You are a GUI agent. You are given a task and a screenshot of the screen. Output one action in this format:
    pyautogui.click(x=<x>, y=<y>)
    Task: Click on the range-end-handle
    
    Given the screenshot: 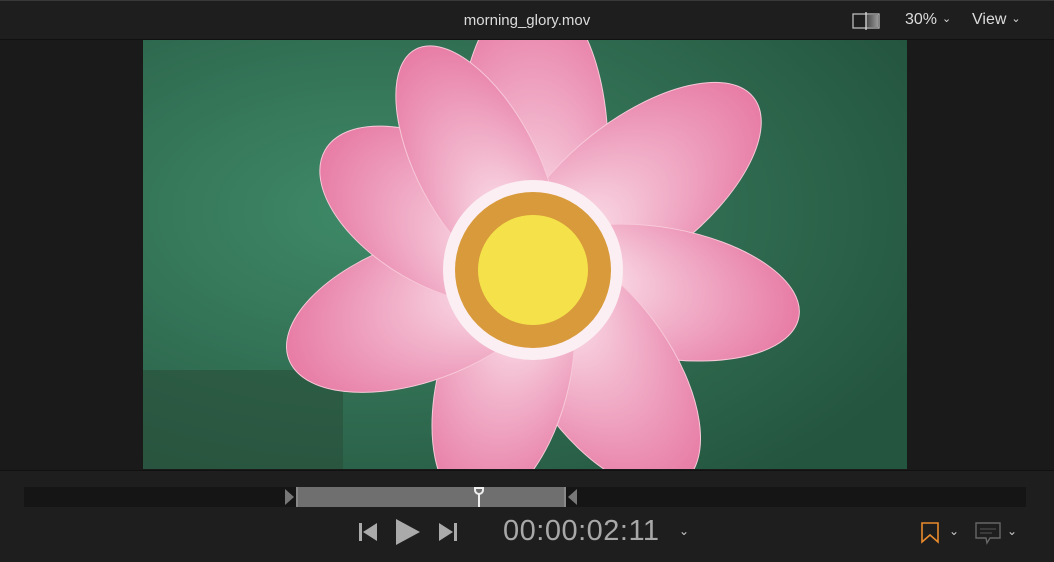 What is the action you would take?
    pyautogui.click(x=572, y=497)
    